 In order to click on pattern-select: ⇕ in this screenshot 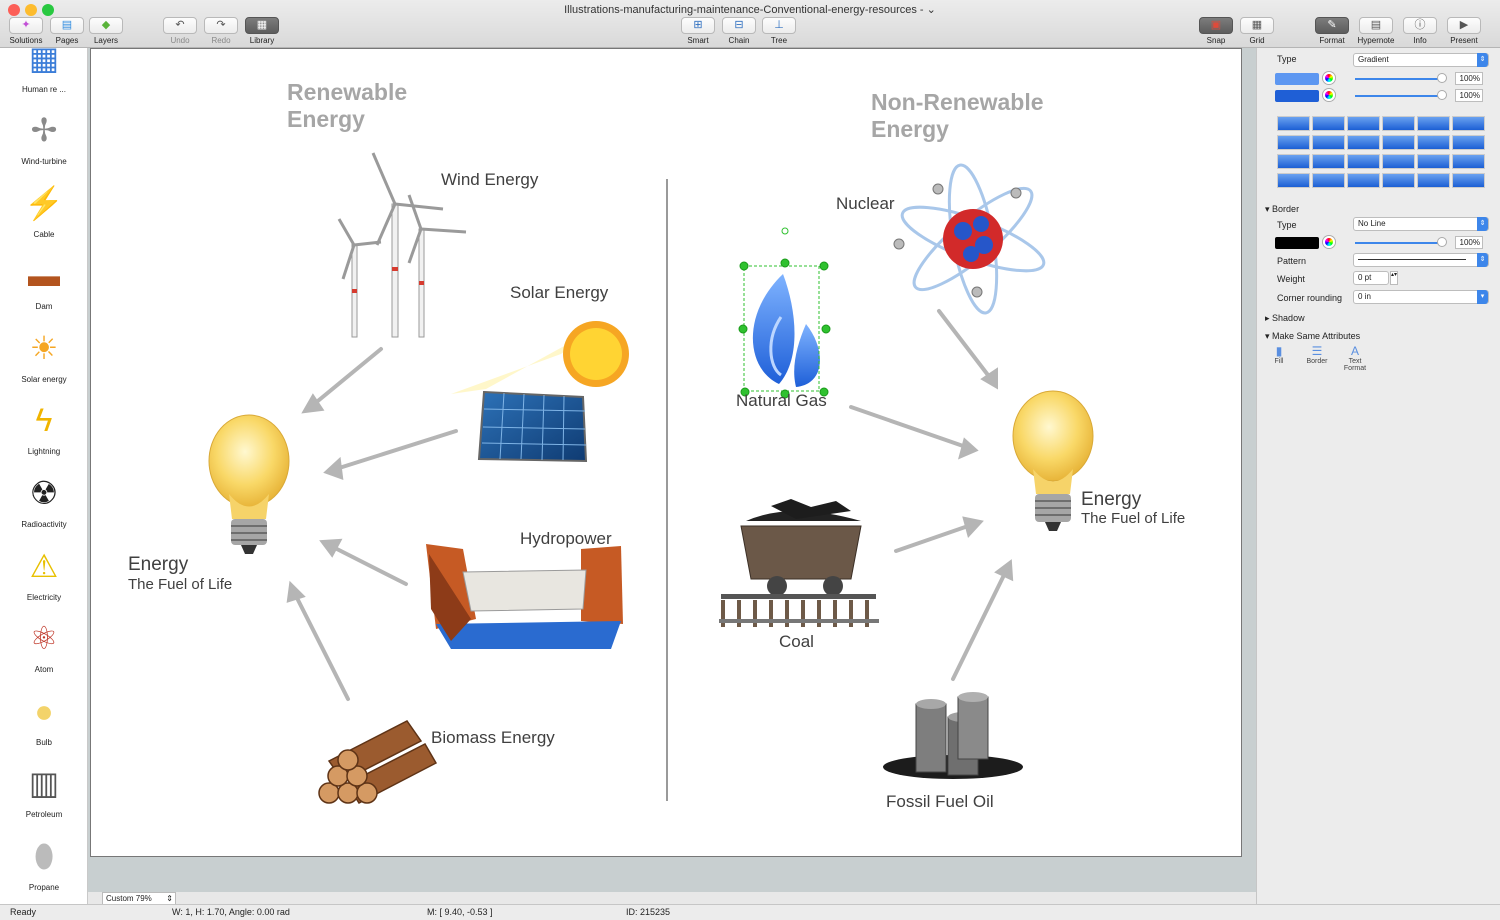, I will do `click(1421, 260)`.